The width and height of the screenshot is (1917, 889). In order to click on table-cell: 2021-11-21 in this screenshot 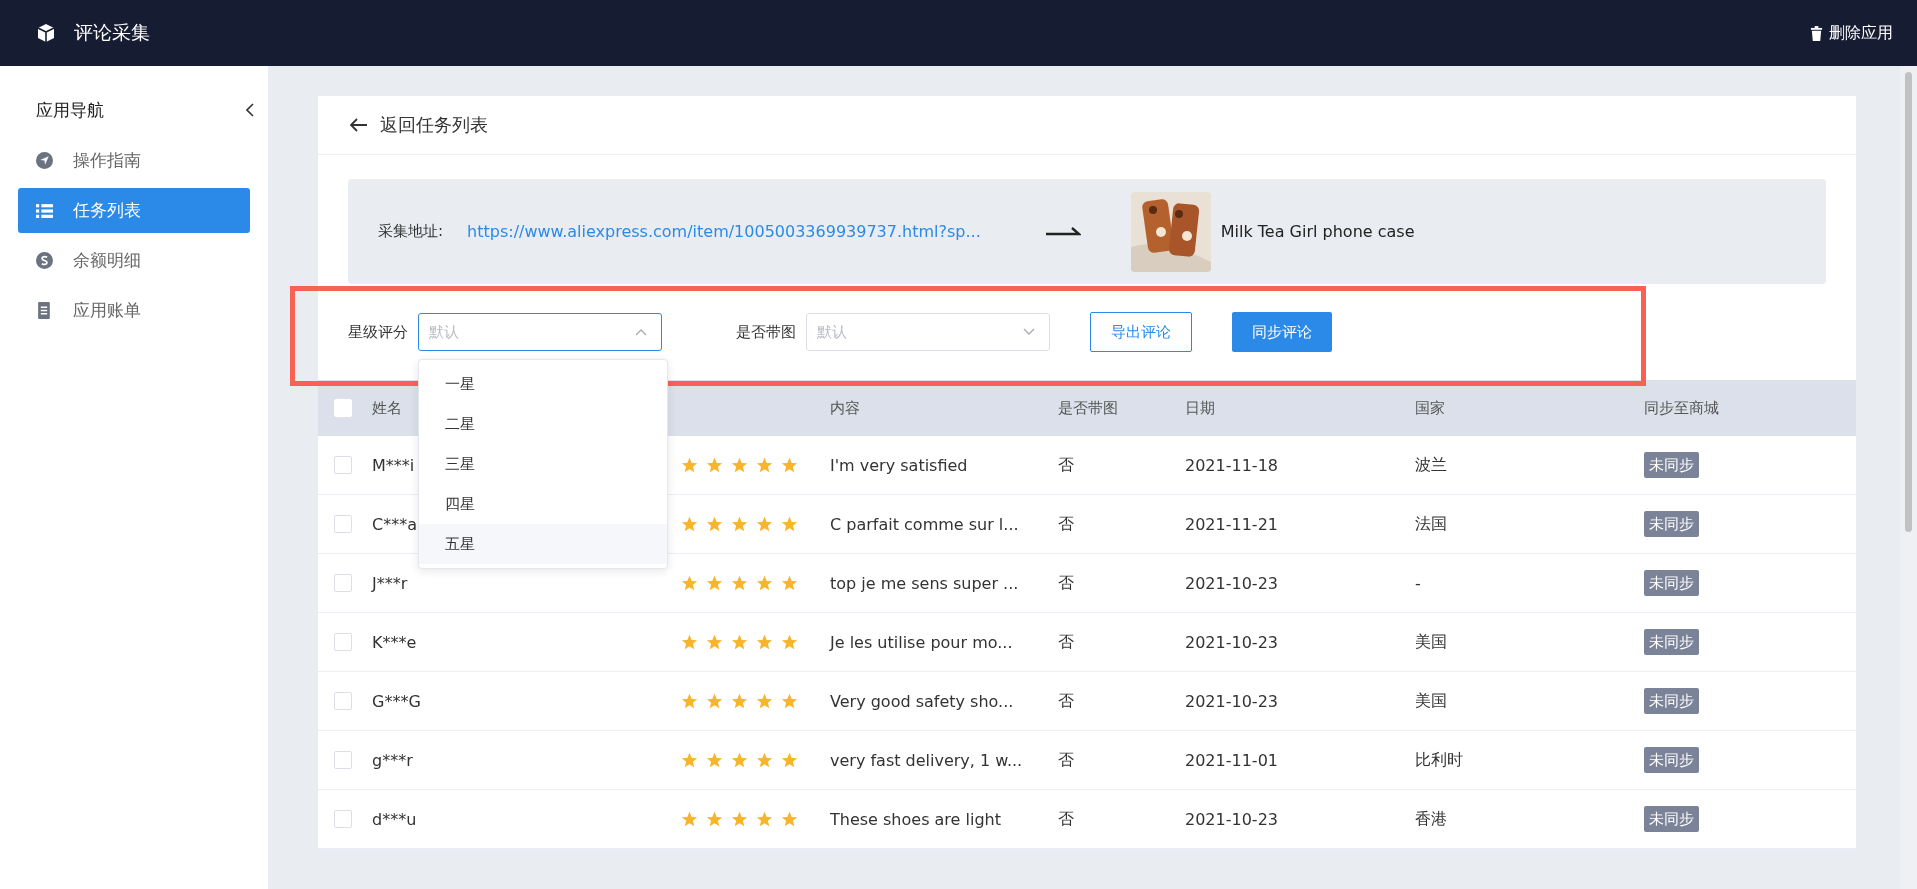, I will do `click(1231, 524)`.